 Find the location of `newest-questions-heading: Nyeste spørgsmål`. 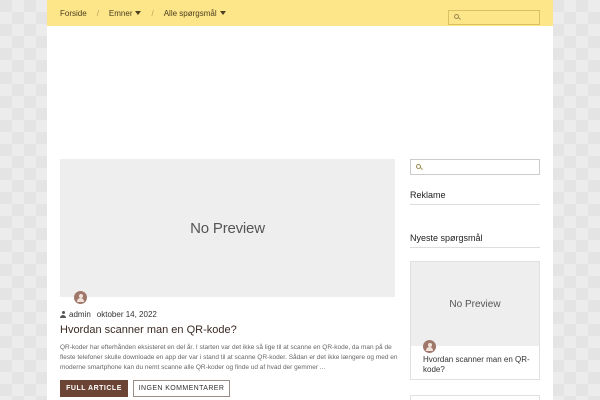

newest-questions-heading: Nyeste spørgsmål is located at coordinates (475, 240).